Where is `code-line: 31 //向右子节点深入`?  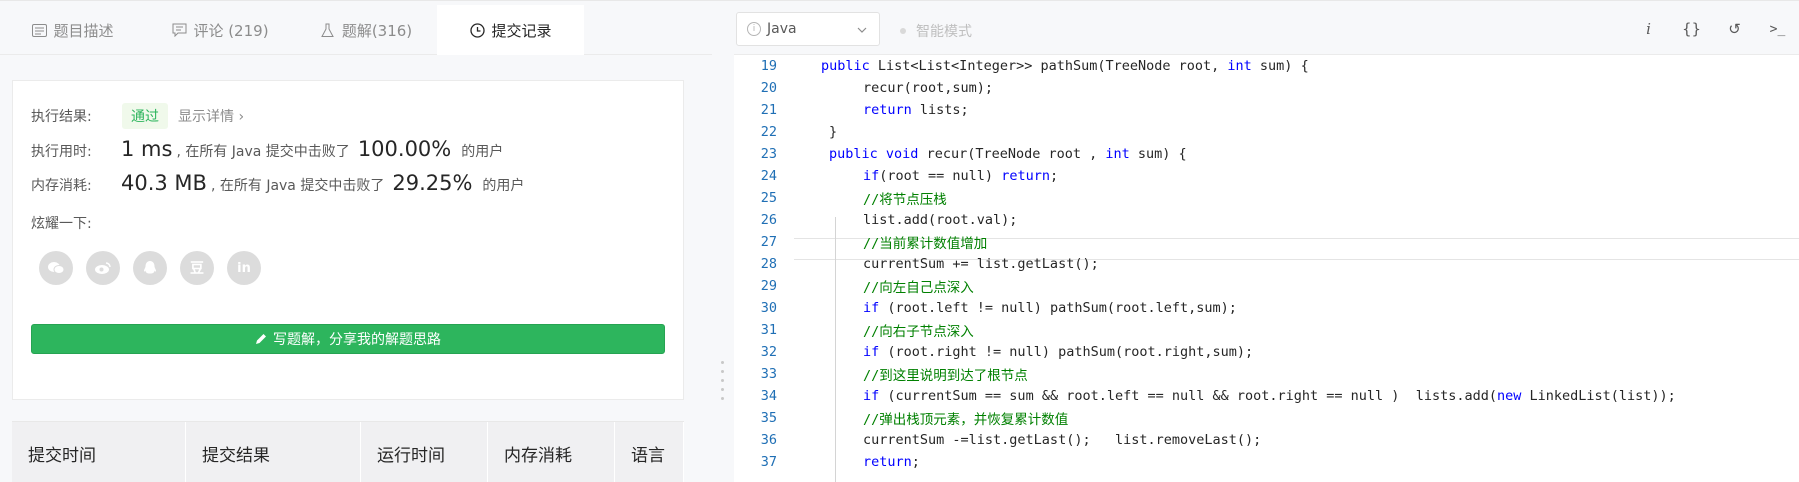
code-line: 31 //向右子节点深入 is located at coordinates (1266, 330).